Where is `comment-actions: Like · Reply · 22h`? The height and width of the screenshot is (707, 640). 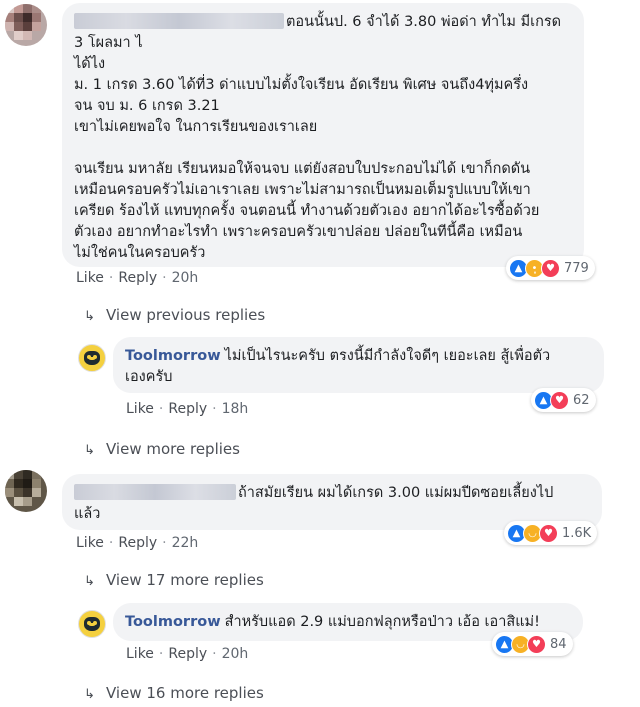
comment-actions: Like · Reply · 22h is located at coordinates (137, 543).